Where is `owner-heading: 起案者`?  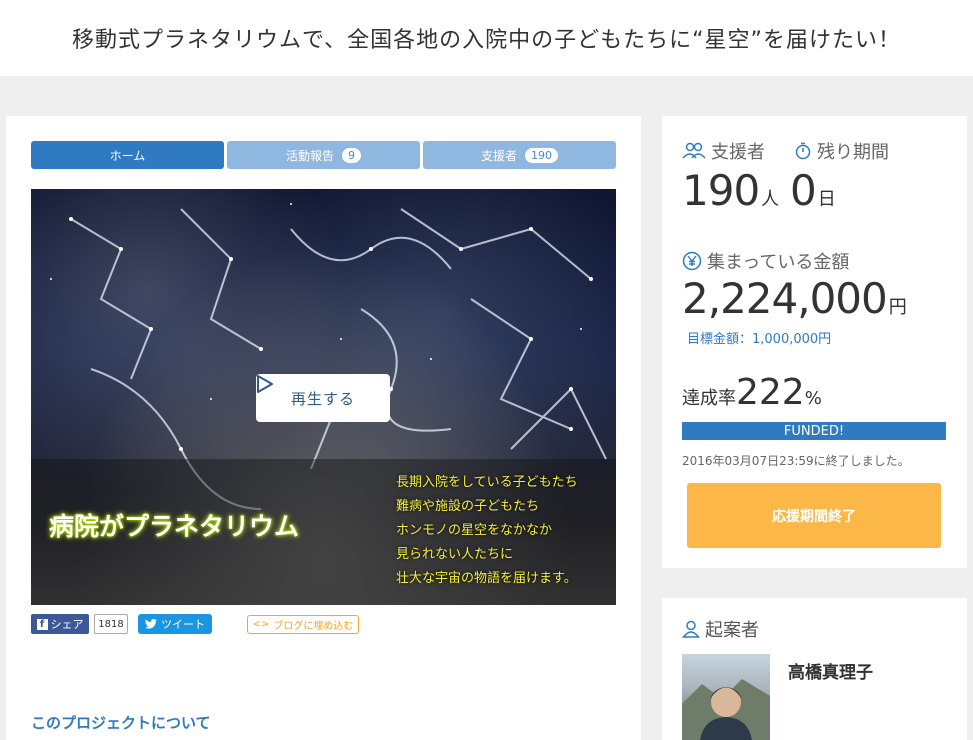
owner-heading: 起案者 is located at coordinates (720, 629).